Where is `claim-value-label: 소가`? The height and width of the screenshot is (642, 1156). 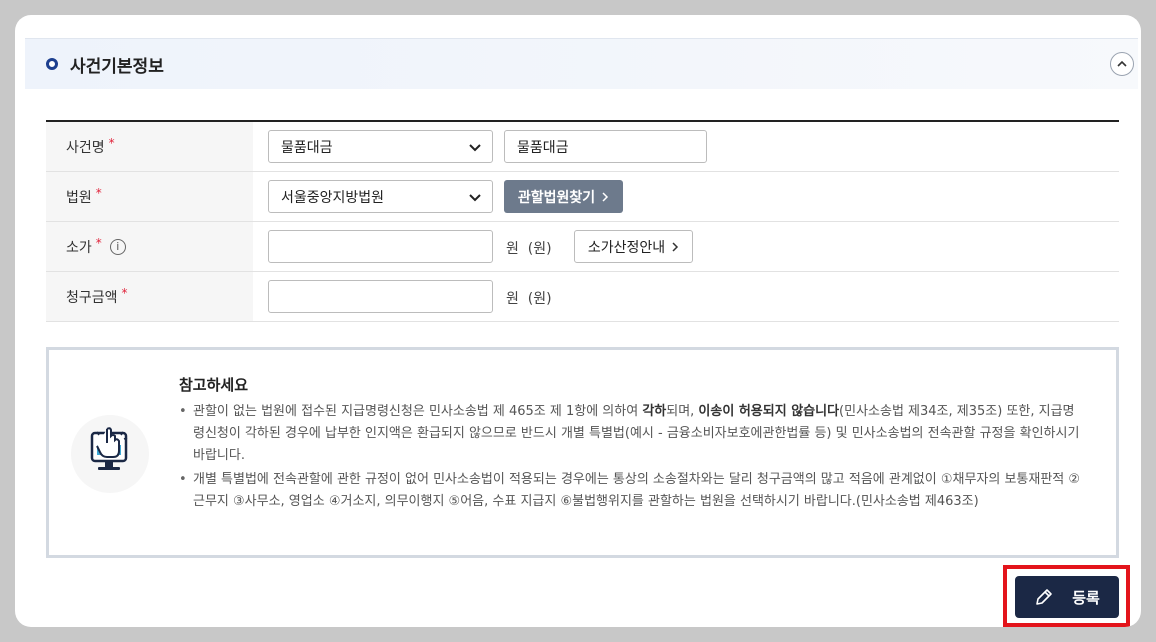 claim-value-label: 소가 is located at coordinates (79, 247).